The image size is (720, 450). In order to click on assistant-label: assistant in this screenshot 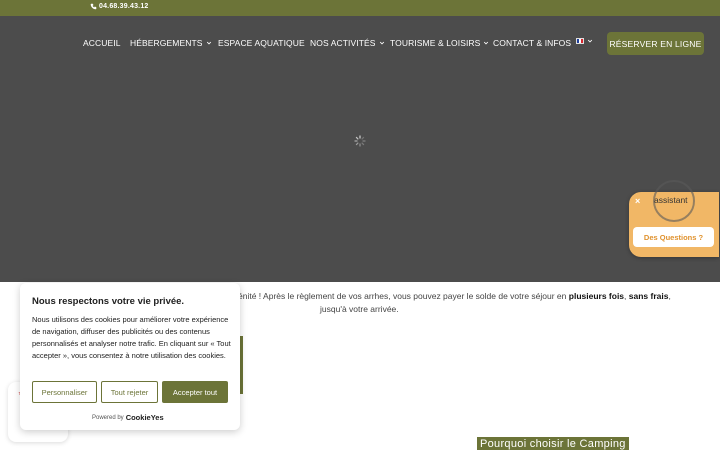, I will do `click(671, 200)`.